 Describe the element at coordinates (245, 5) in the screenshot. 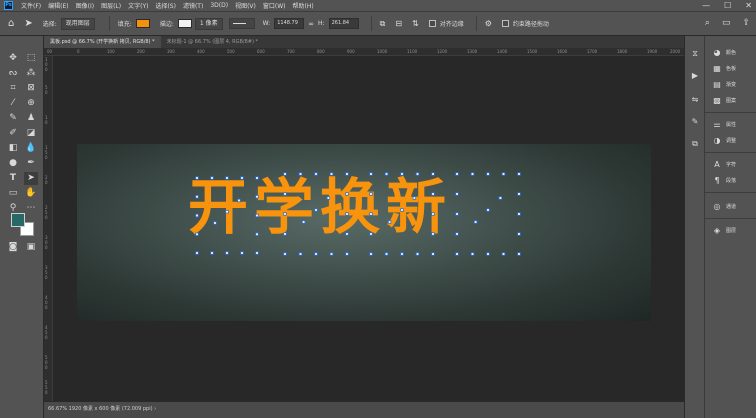

I see `menu-view: 视图(V)` at that location.